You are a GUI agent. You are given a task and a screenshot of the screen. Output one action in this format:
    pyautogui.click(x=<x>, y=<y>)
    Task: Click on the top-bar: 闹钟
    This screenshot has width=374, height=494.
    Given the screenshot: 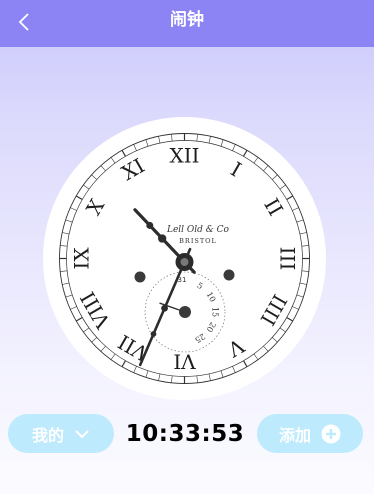 What is the action you would take?
    pyautogui.click(x=187, y=23)
    